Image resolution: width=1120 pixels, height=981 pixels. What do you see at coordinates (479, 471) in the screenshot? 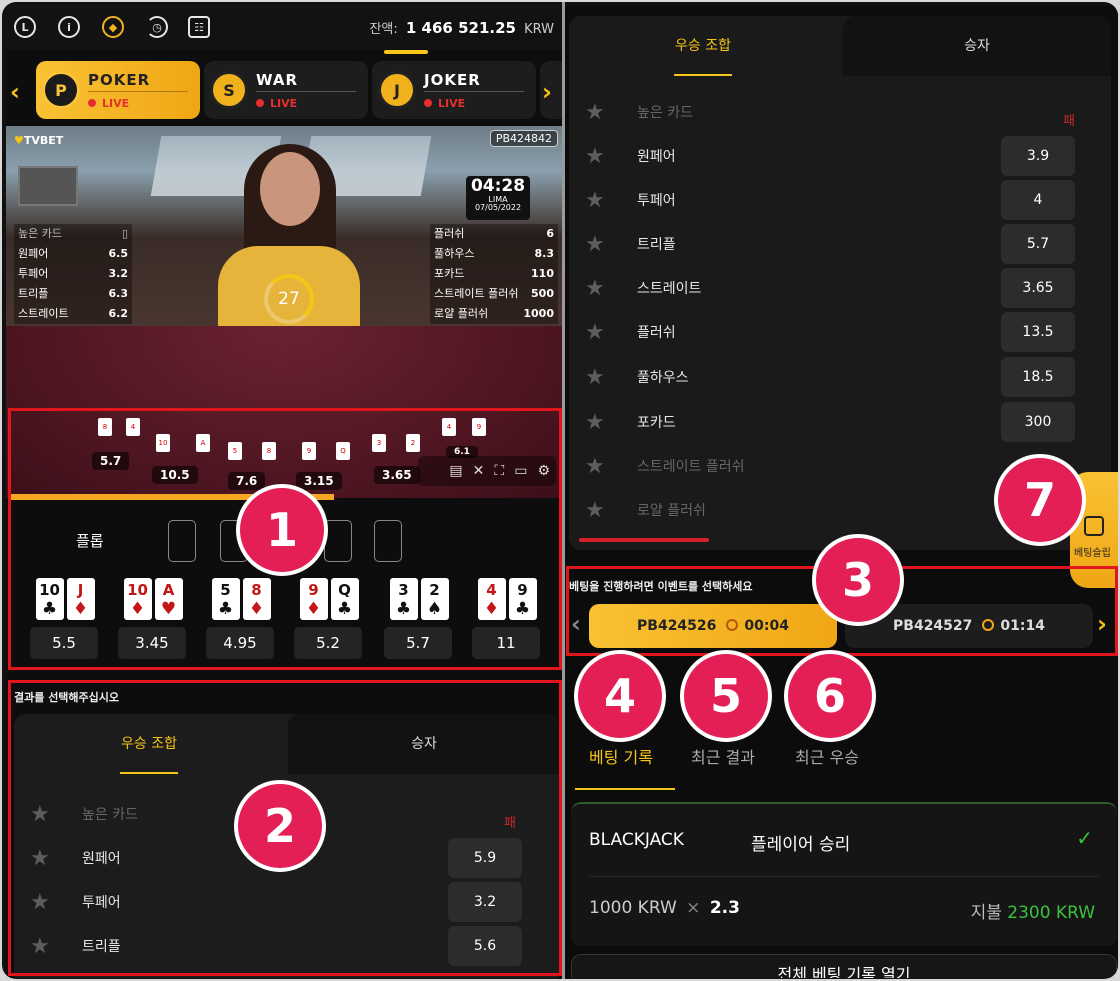
I see `mute-icon: ✕` at bounding box center [479, 471].